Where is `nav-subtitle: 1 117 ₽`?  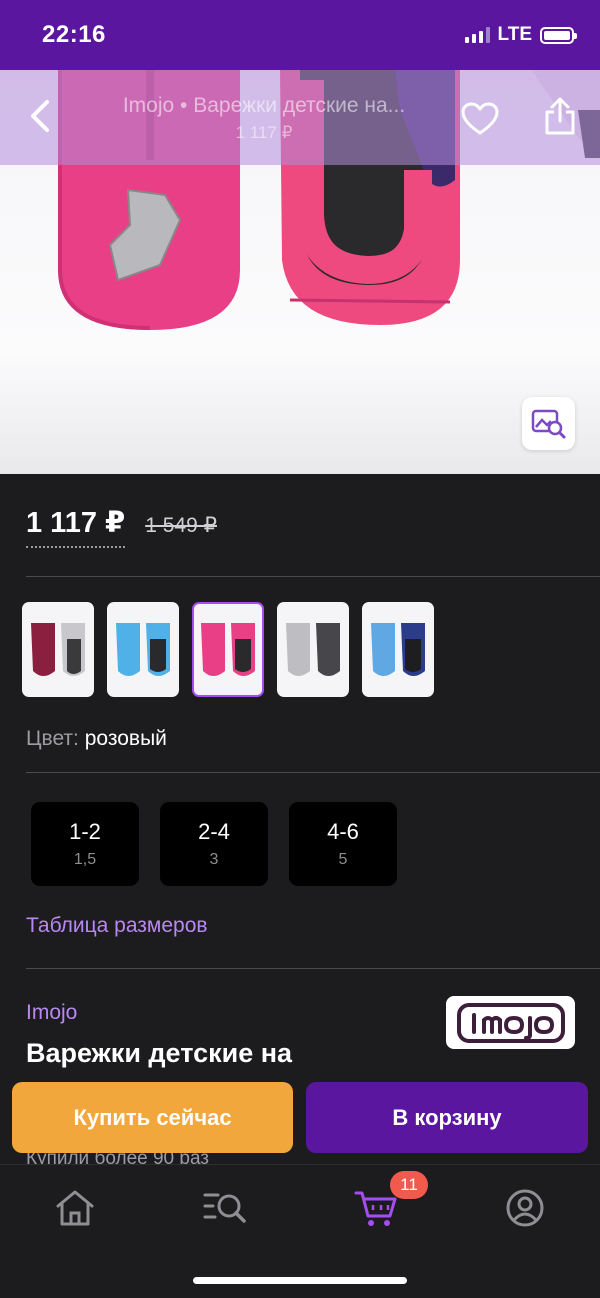 nav-subtitle: 1 117 ₽ is located at coordinates (264, 132).